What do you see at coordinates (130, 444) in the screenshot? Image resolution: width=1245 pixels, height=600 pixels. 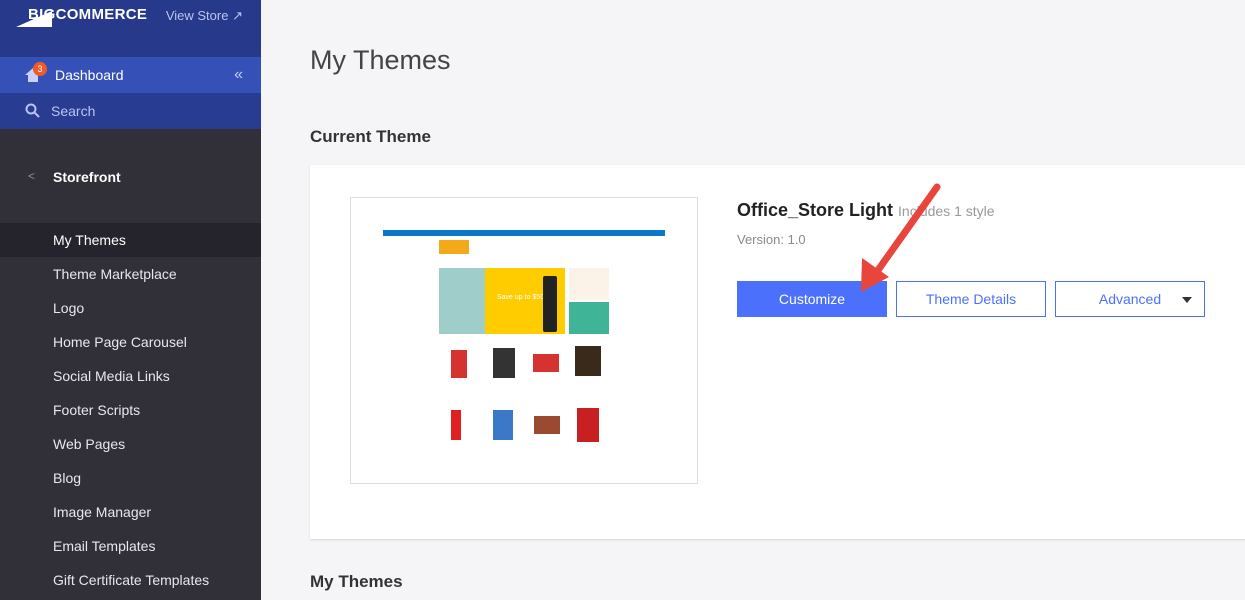 I see `sidebar-item-web-pages: Web Pages` at bounding box center [130, 444].